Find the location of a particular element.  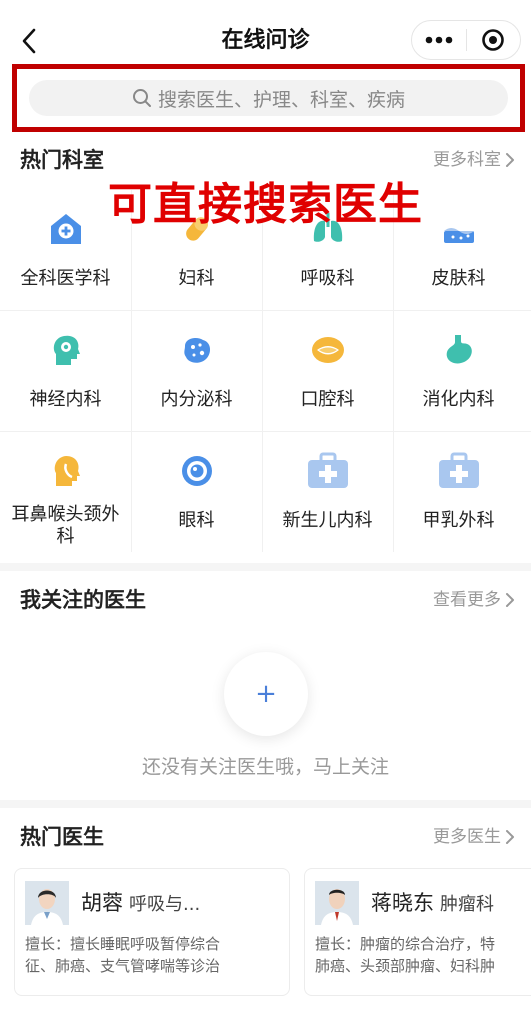

department-label: 内分泌科 is located at coordinates (196, 399).